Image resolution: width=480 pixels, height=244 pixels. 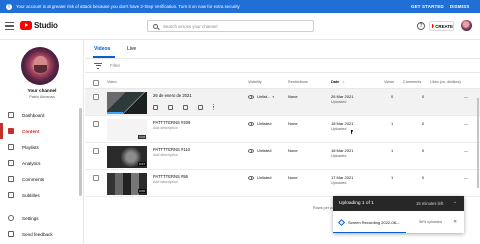 What do you see at coordinates (30, 147) in the screenshot?
I see `sidebar-item-label: Playlists` at bounding box center [30, 147].